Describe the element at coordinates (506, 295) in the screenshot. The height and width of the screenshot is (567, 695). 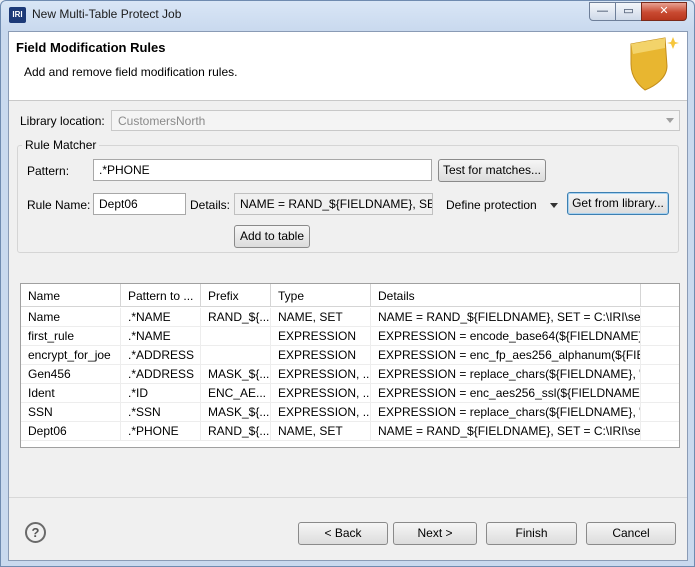
I see `column-header-details: Details` at that location.